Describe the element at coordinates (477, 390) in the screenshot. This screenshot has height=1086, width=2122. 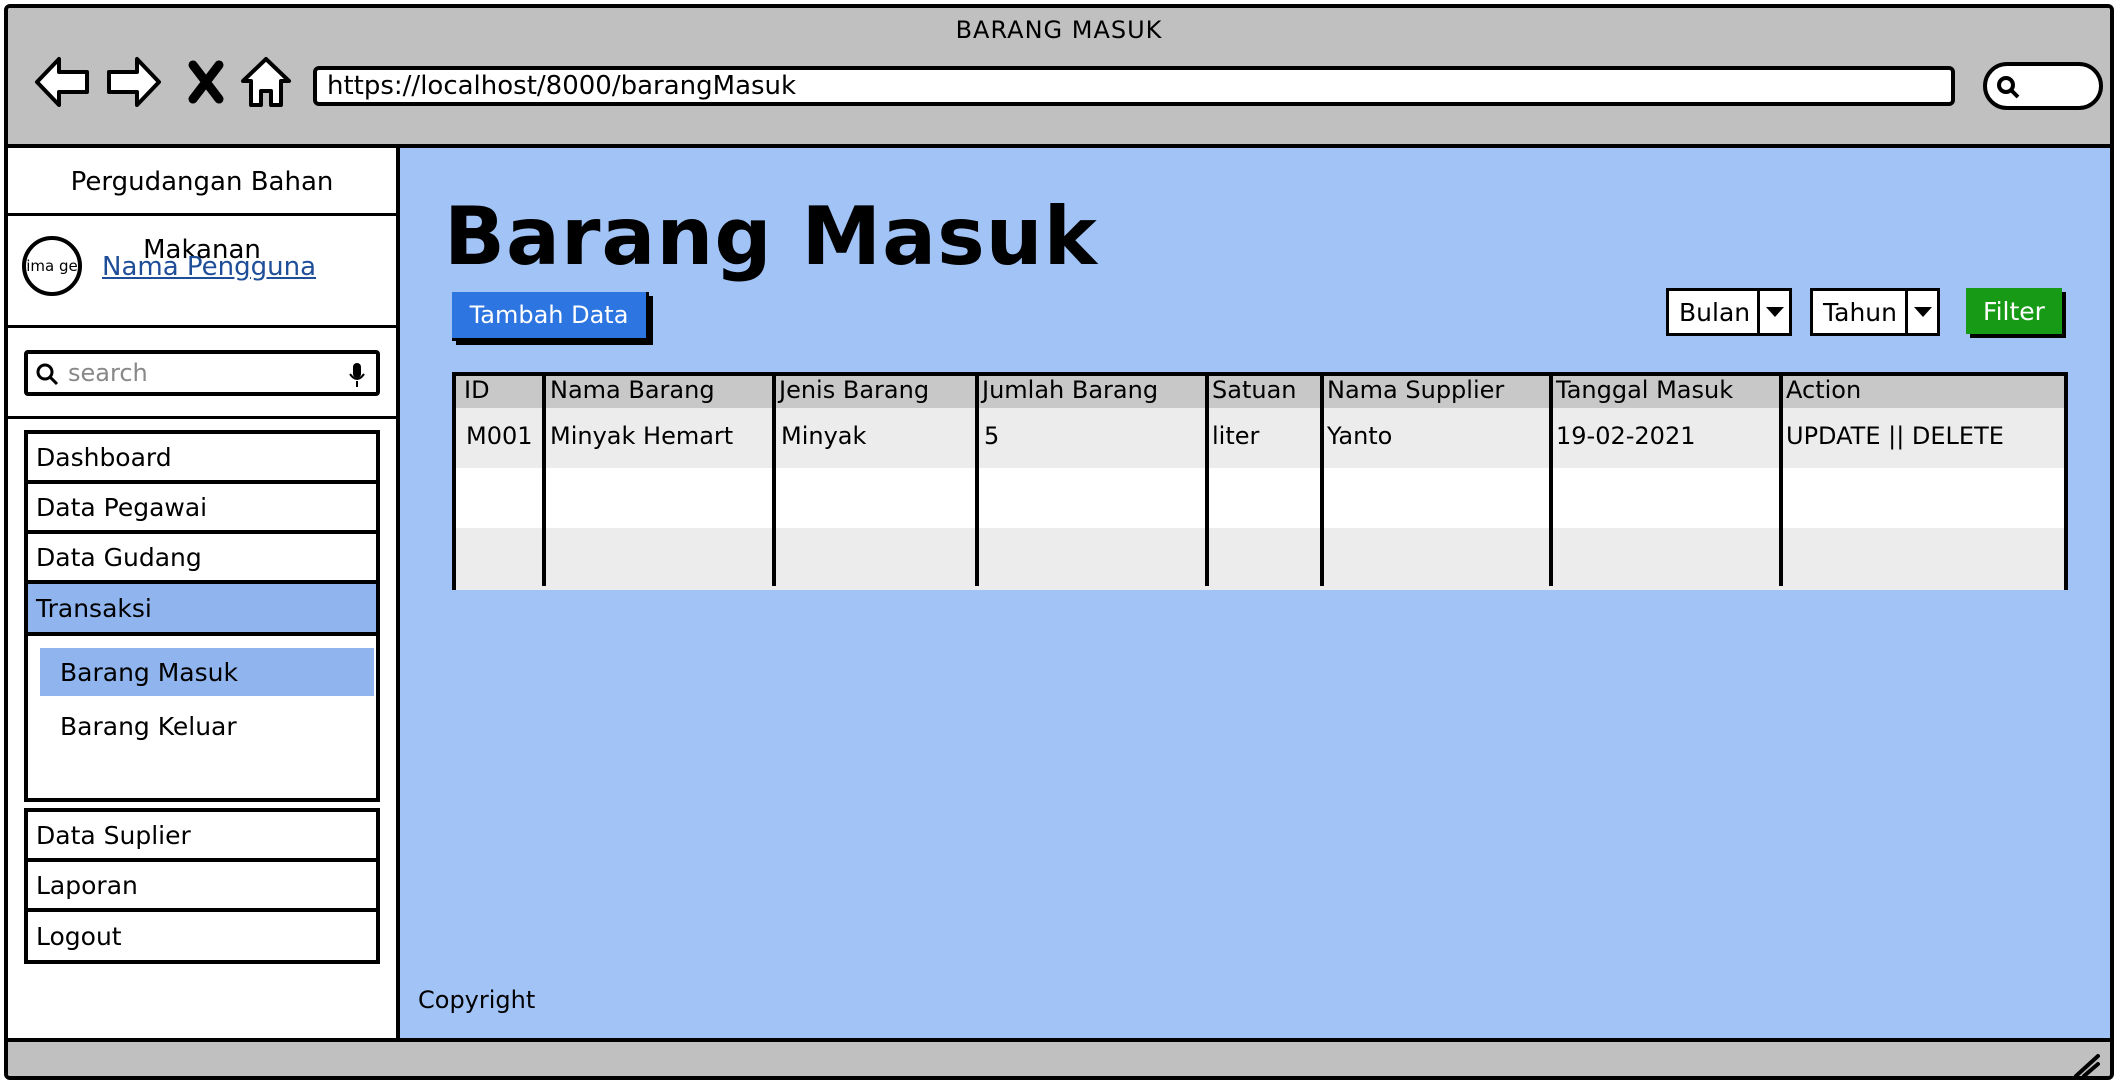
I see `column-header-id: ID` at that location.